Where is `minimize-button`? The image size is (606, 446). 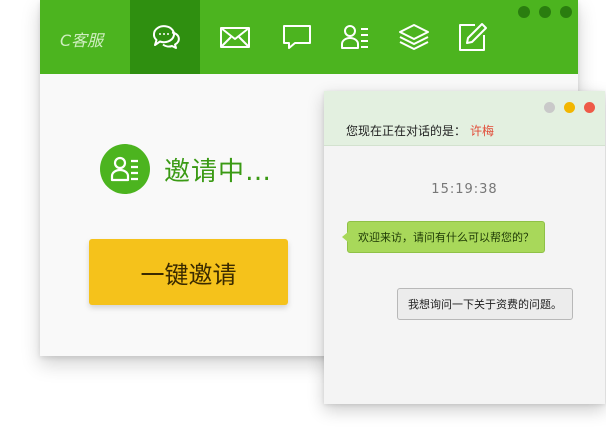
minimize-button is located at coordinates (524, 12).